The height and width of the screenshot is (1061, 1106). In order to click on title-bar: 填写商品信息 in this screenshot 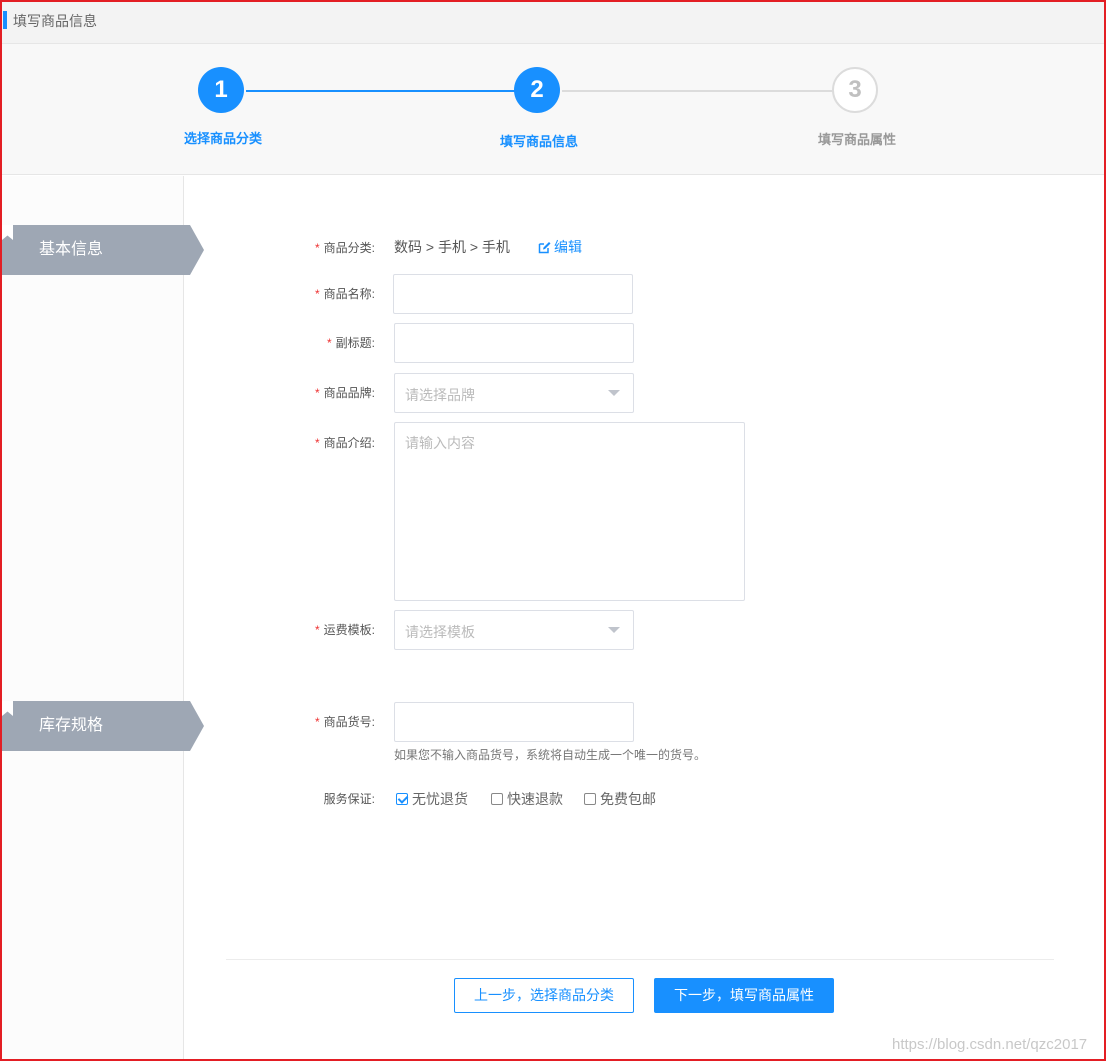, I will do `click(553, 23)`.